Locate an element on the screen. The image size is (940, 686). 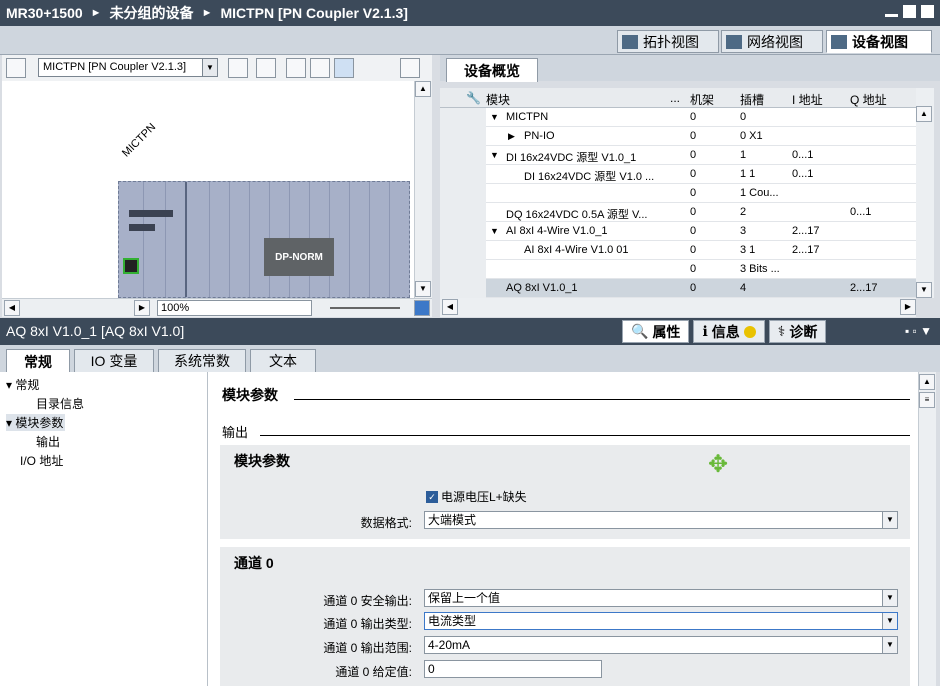
table-row: ▼ AI 8xI 4-Wire V1.0_1 0 3 2...17 is located at coordinates (678, 231).